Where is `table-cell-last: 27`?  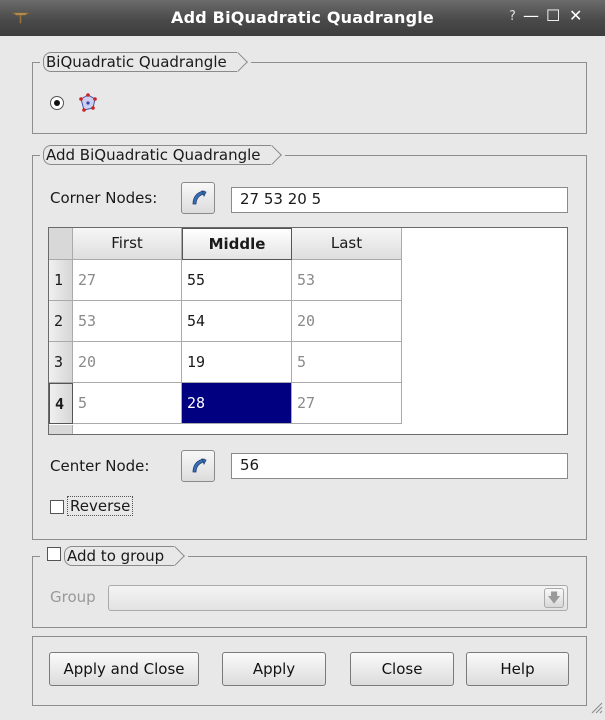
table-cell-last: 27 is located at coordinates (347, 403).